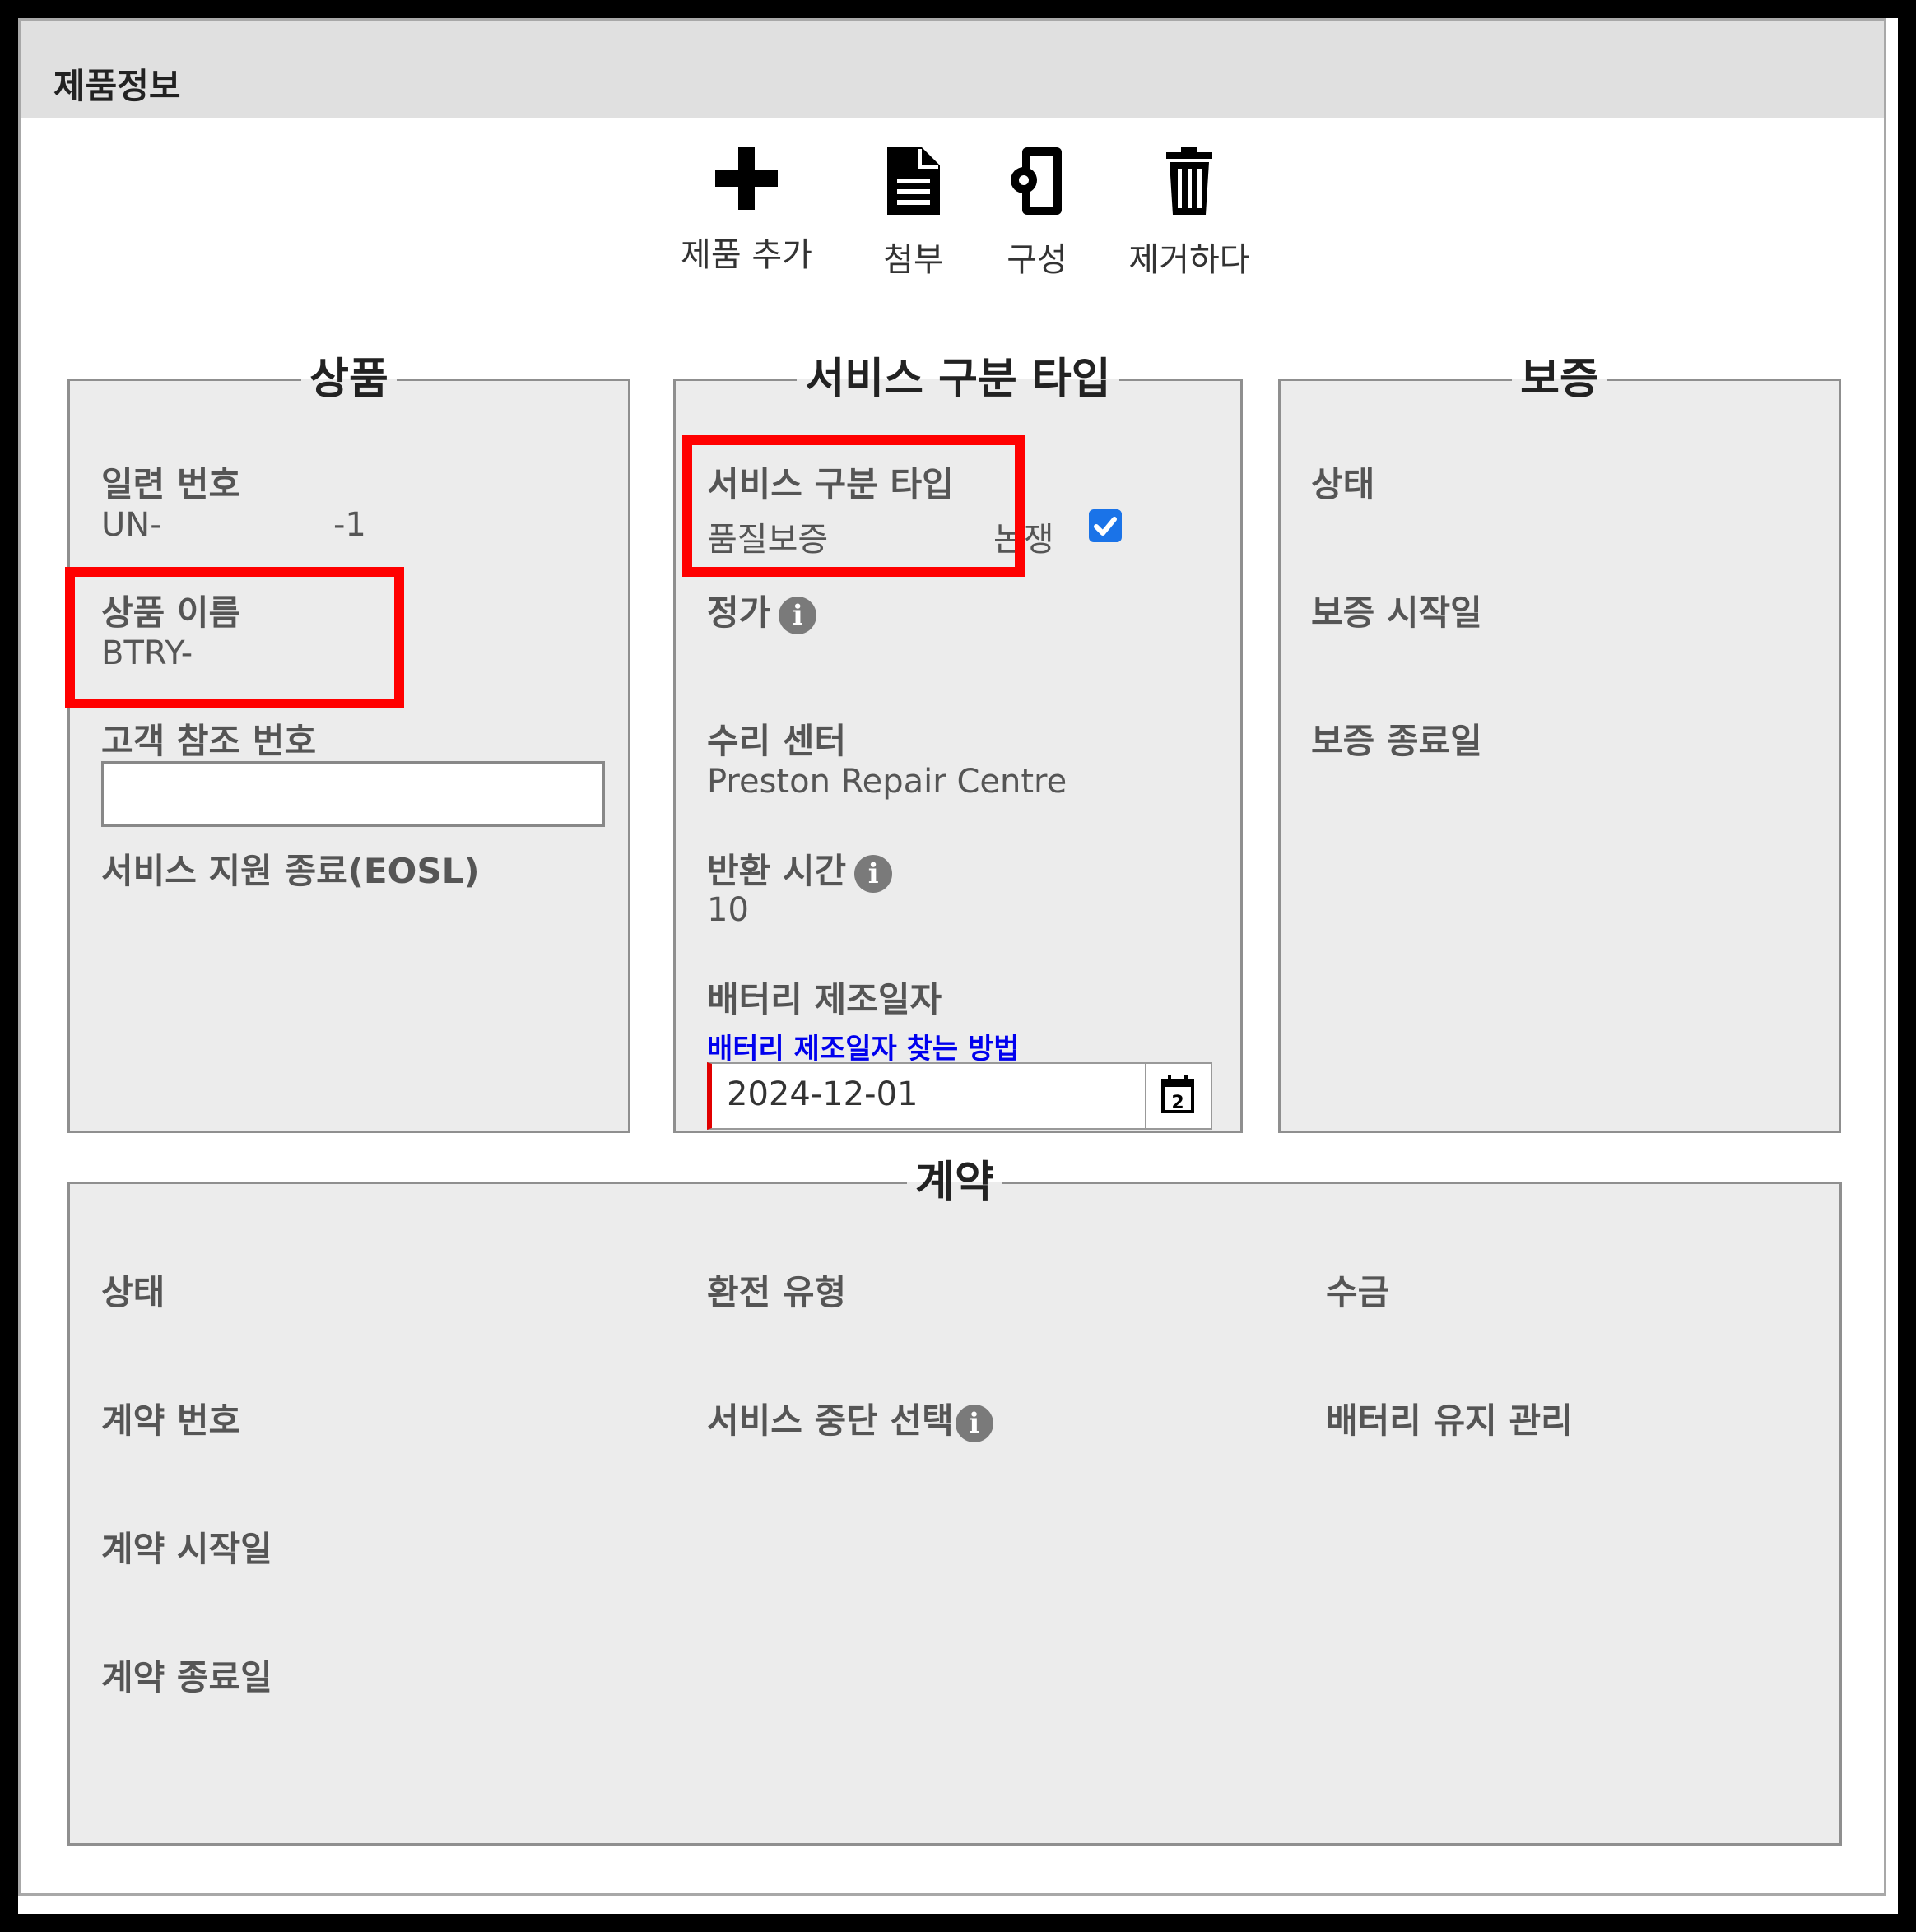 This screenshot has width=1916, height=1932. Describe the element at coordinates (728, 910) in the screenshot. I see `turnaround-value: 10` at that location.